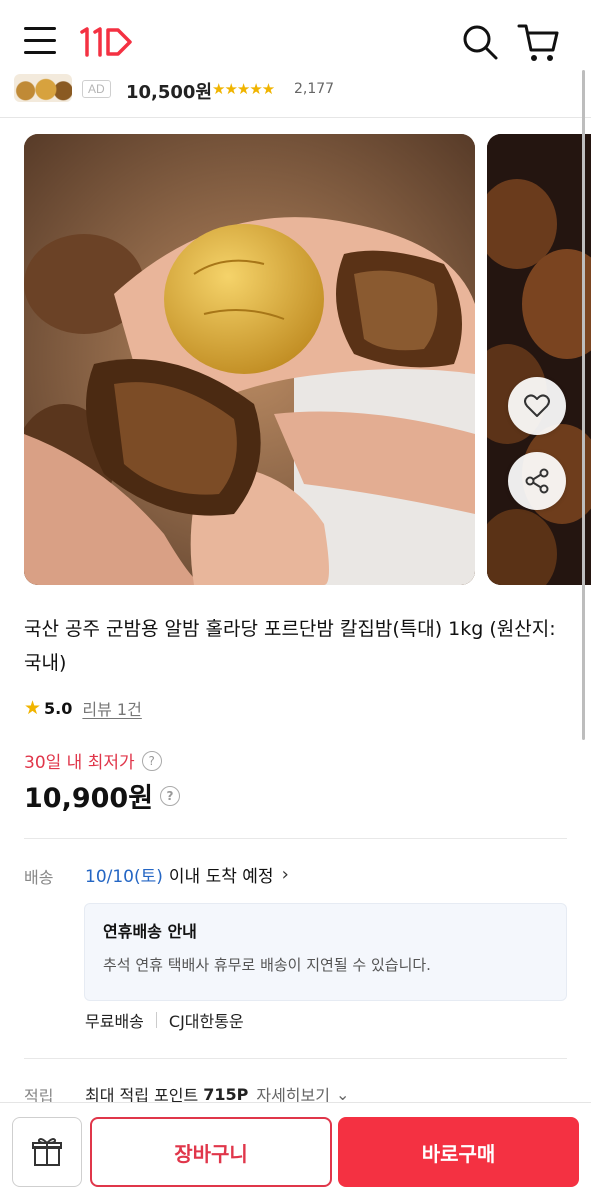 The width and height of the screenshot is (591, 1200). What do you see at coordinates (538, 42) in the screenshot?
I see `cart-icon` at bounding box center [538, 42].